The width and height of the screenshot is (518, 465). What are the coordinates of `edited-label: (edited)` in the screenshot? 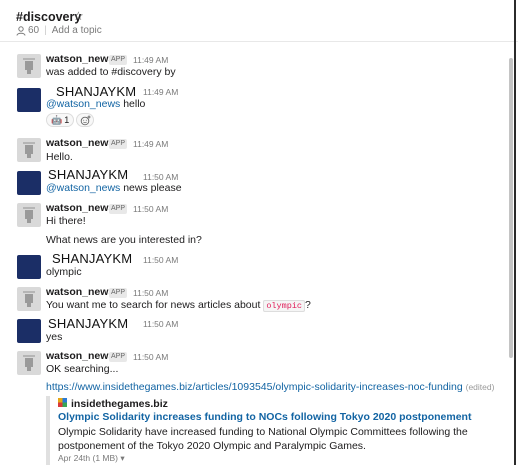 It's located at (480, 387).